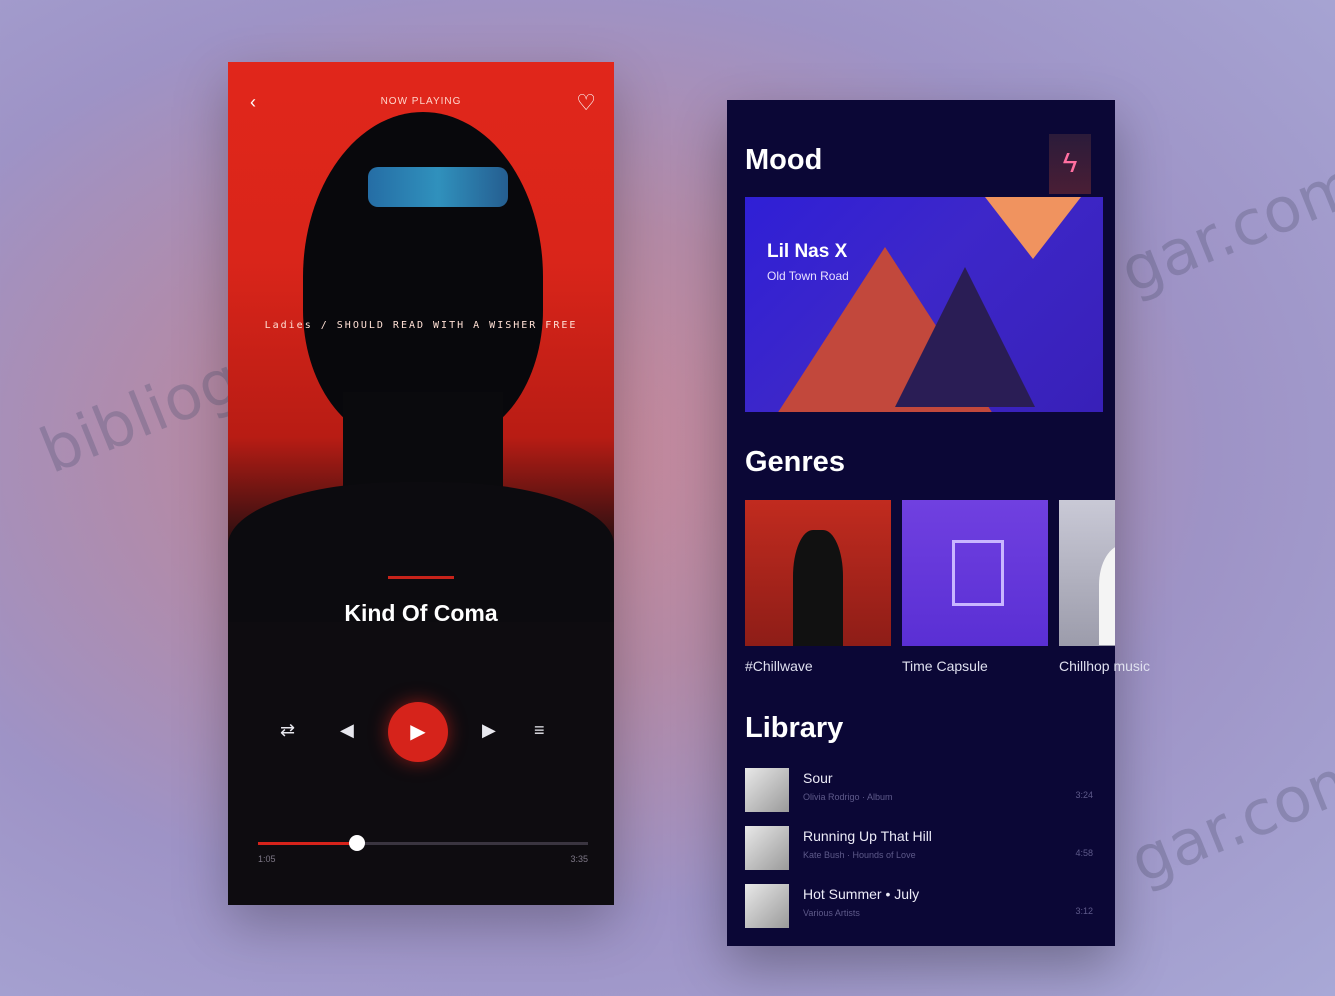 The height and width of the screenshot is (996, 1335). I want to click on library-item-duration: 4:58, so click(1084, 853).